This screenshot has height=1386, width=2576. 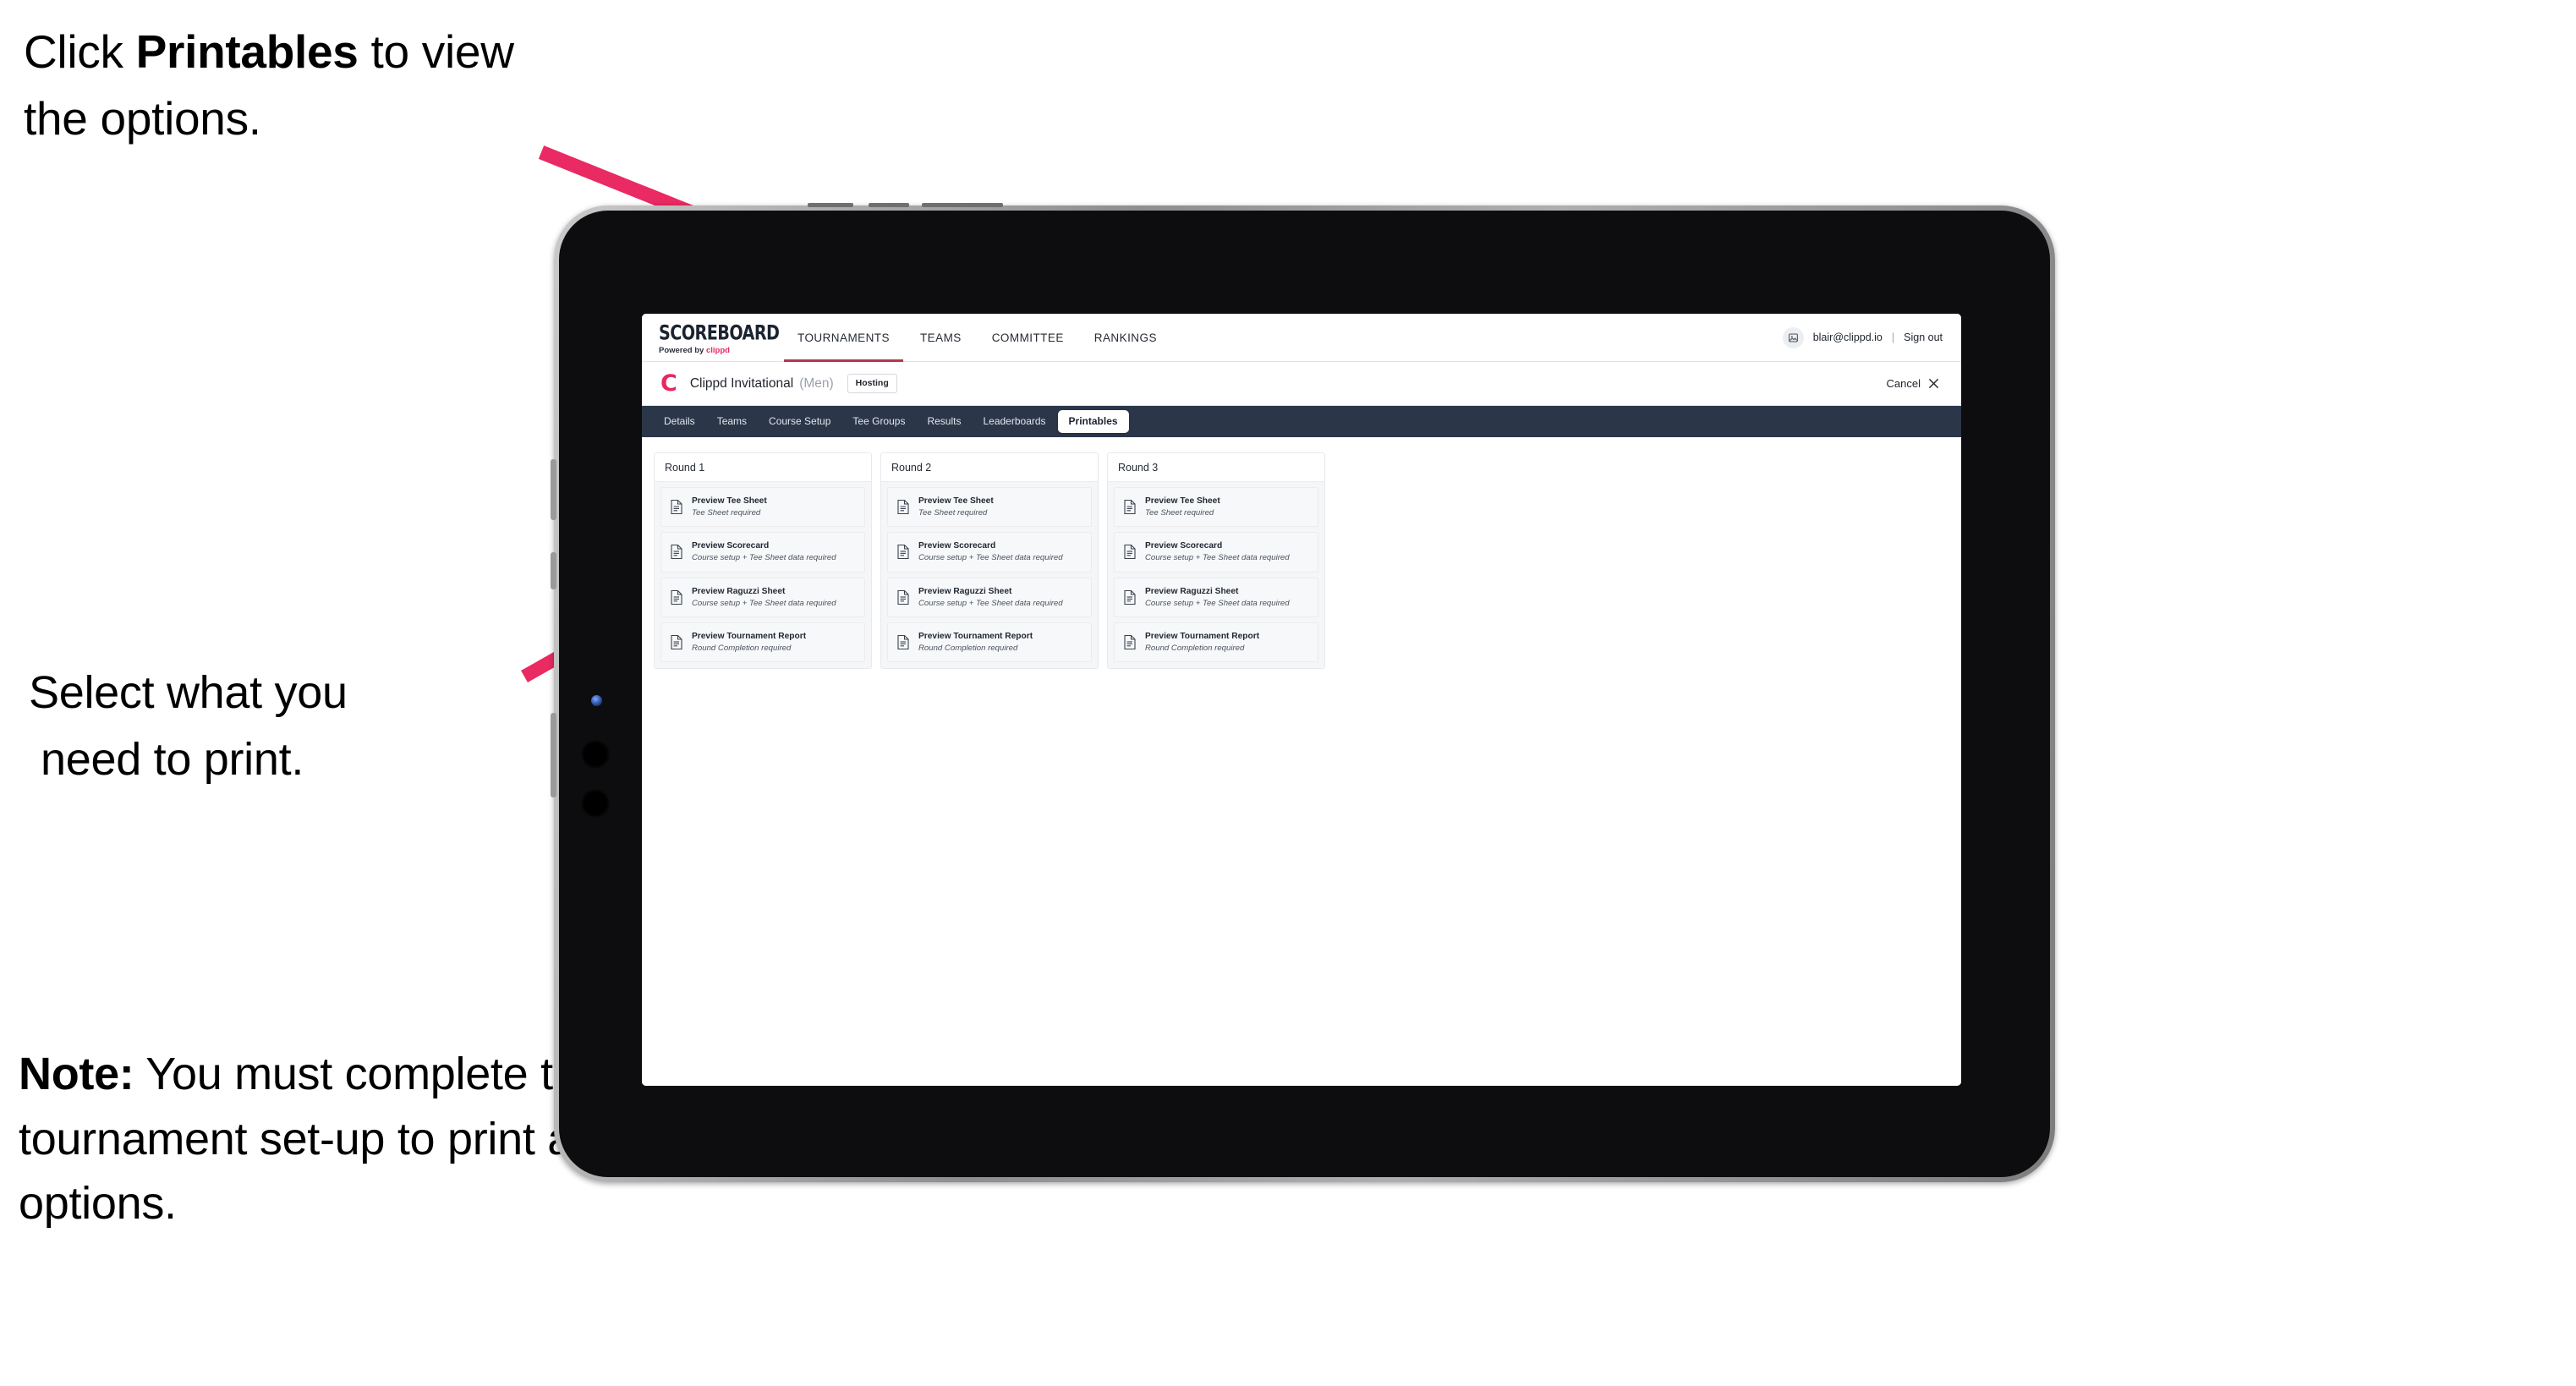 I want to click on nav-item-rankings-label: RANKINGS, so click(x=1125, y=337).